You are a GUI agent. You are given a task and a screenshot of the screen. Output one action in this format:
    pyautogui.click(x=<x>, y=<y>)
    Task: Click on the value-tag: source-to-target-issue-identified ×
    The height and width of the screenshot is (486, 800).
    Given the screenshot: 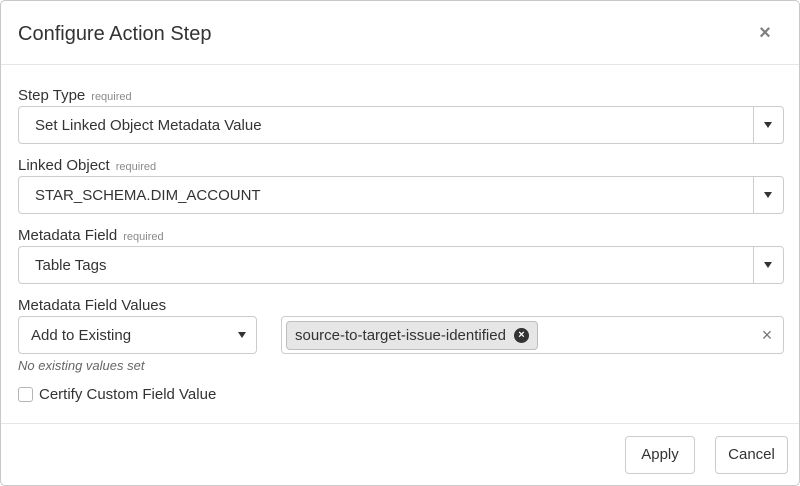 What is the action you would take?
    pyautogui.click(x=412, y=335)
    